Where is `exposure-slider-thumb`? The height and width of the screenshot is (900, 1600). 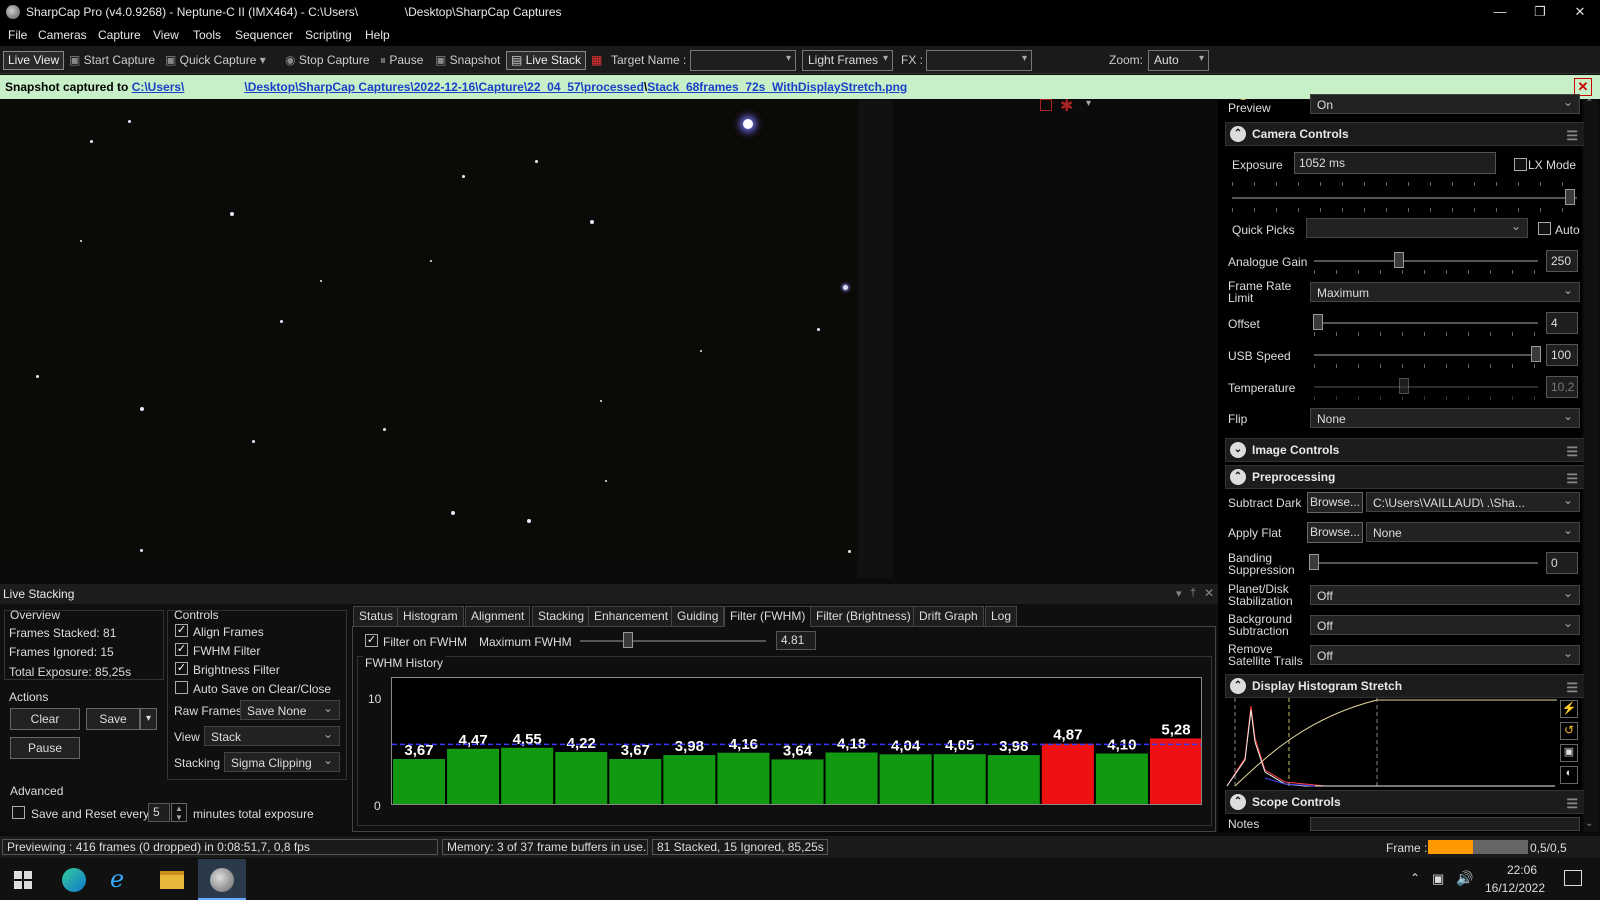 exposure-slider-thumb is located at coordinates (1570, 197).